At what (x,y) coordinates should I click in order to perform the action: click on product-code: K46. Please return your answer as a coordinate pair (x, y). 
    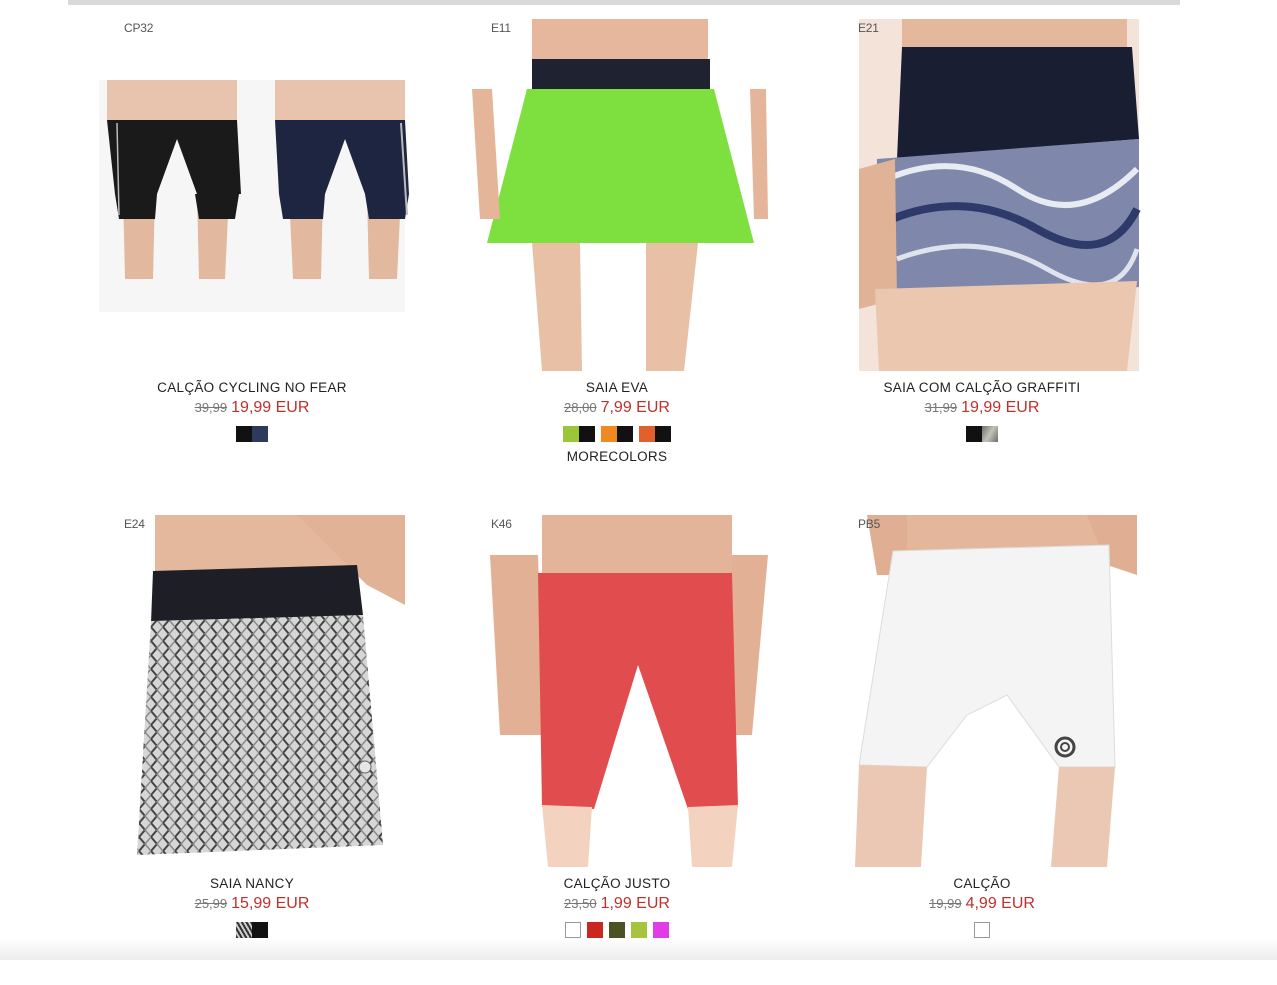
    Looking at the image, I should click on (501, 524).